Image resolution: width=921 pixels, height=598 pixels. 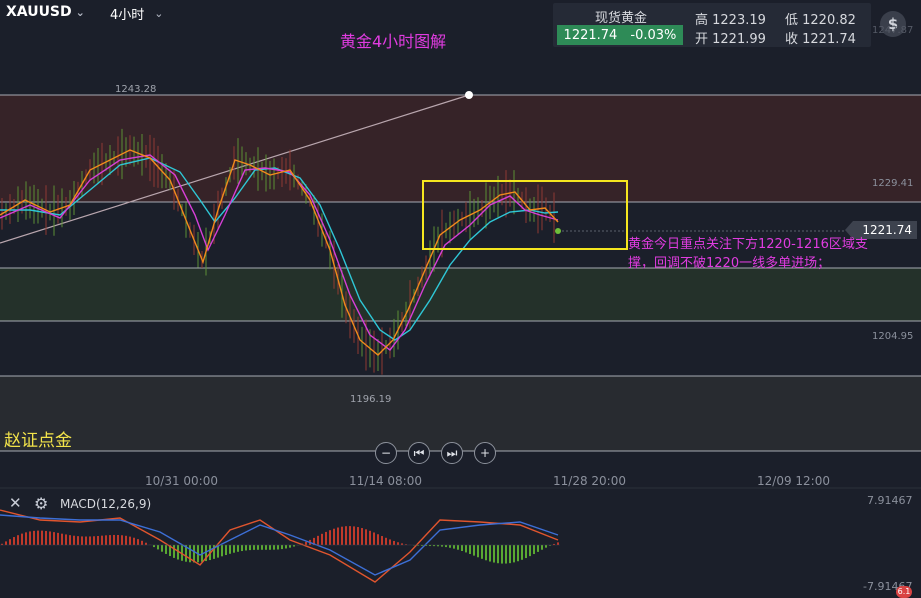 I want to click on macd-indicator-label: MACD(12,26,9), so click(x=105, y=504).